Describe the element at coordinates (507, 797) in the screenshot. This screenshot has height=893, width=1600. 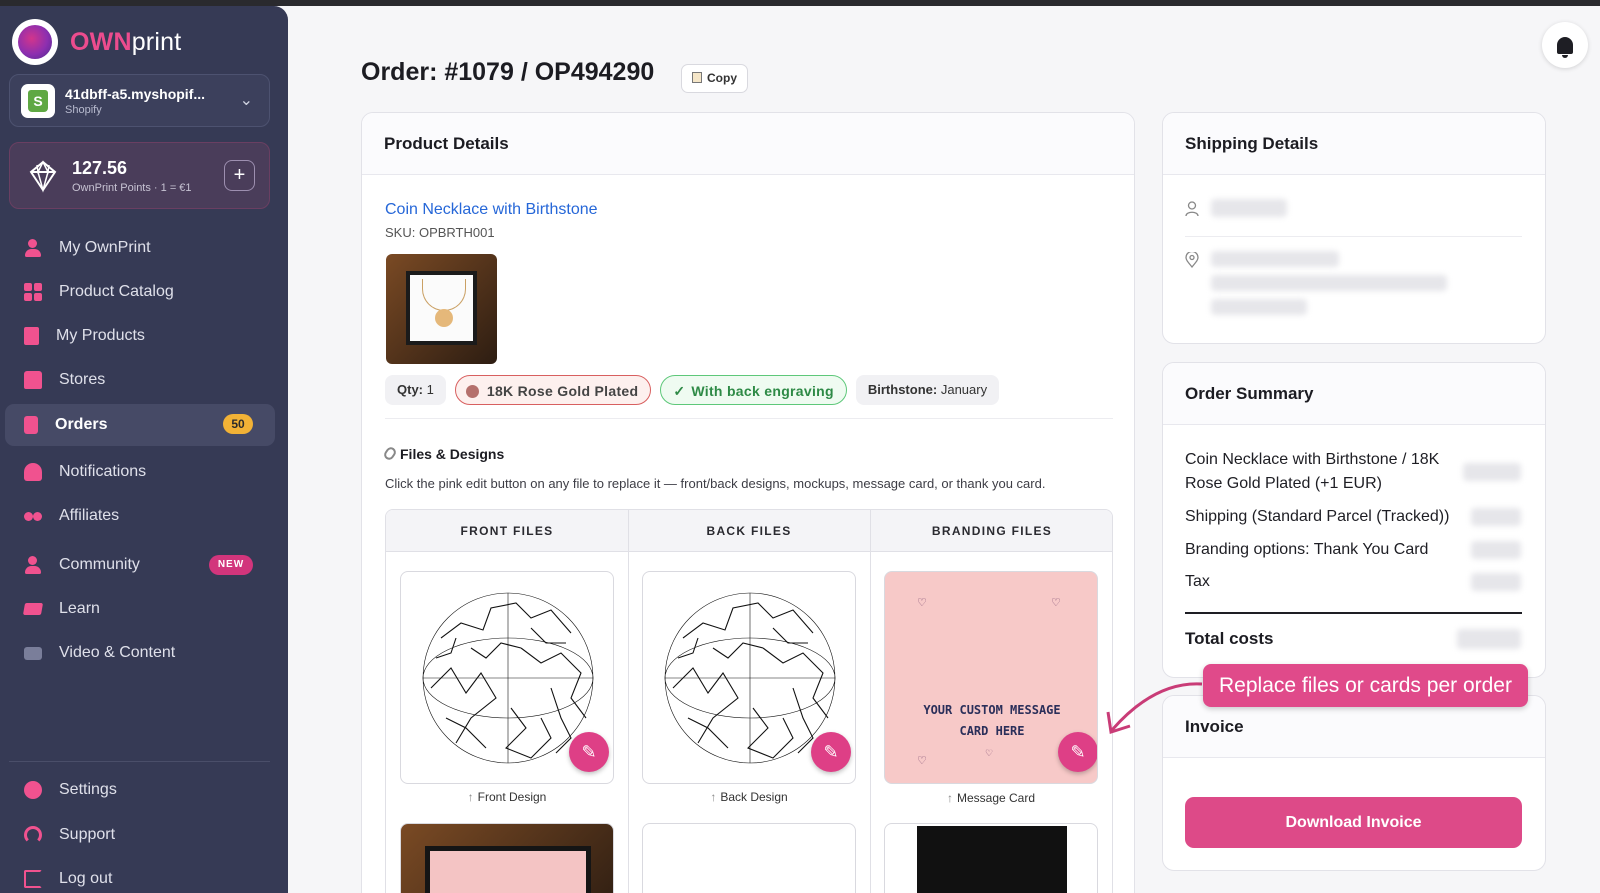
I see `file-caption: ↑ Front Design` at that location.